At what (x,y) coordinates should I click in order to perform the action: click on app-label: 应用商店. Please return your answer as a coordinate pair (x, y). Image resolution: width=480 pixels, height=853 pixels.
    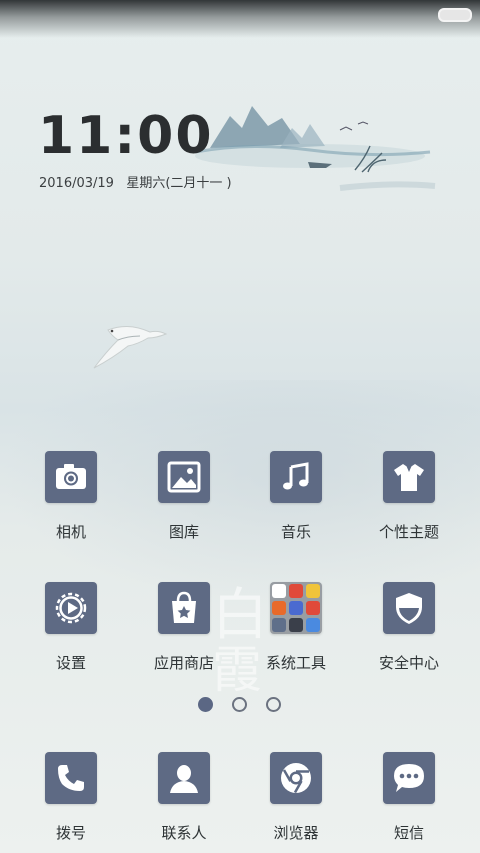
    Looking at the image, I should click on (183, 663).